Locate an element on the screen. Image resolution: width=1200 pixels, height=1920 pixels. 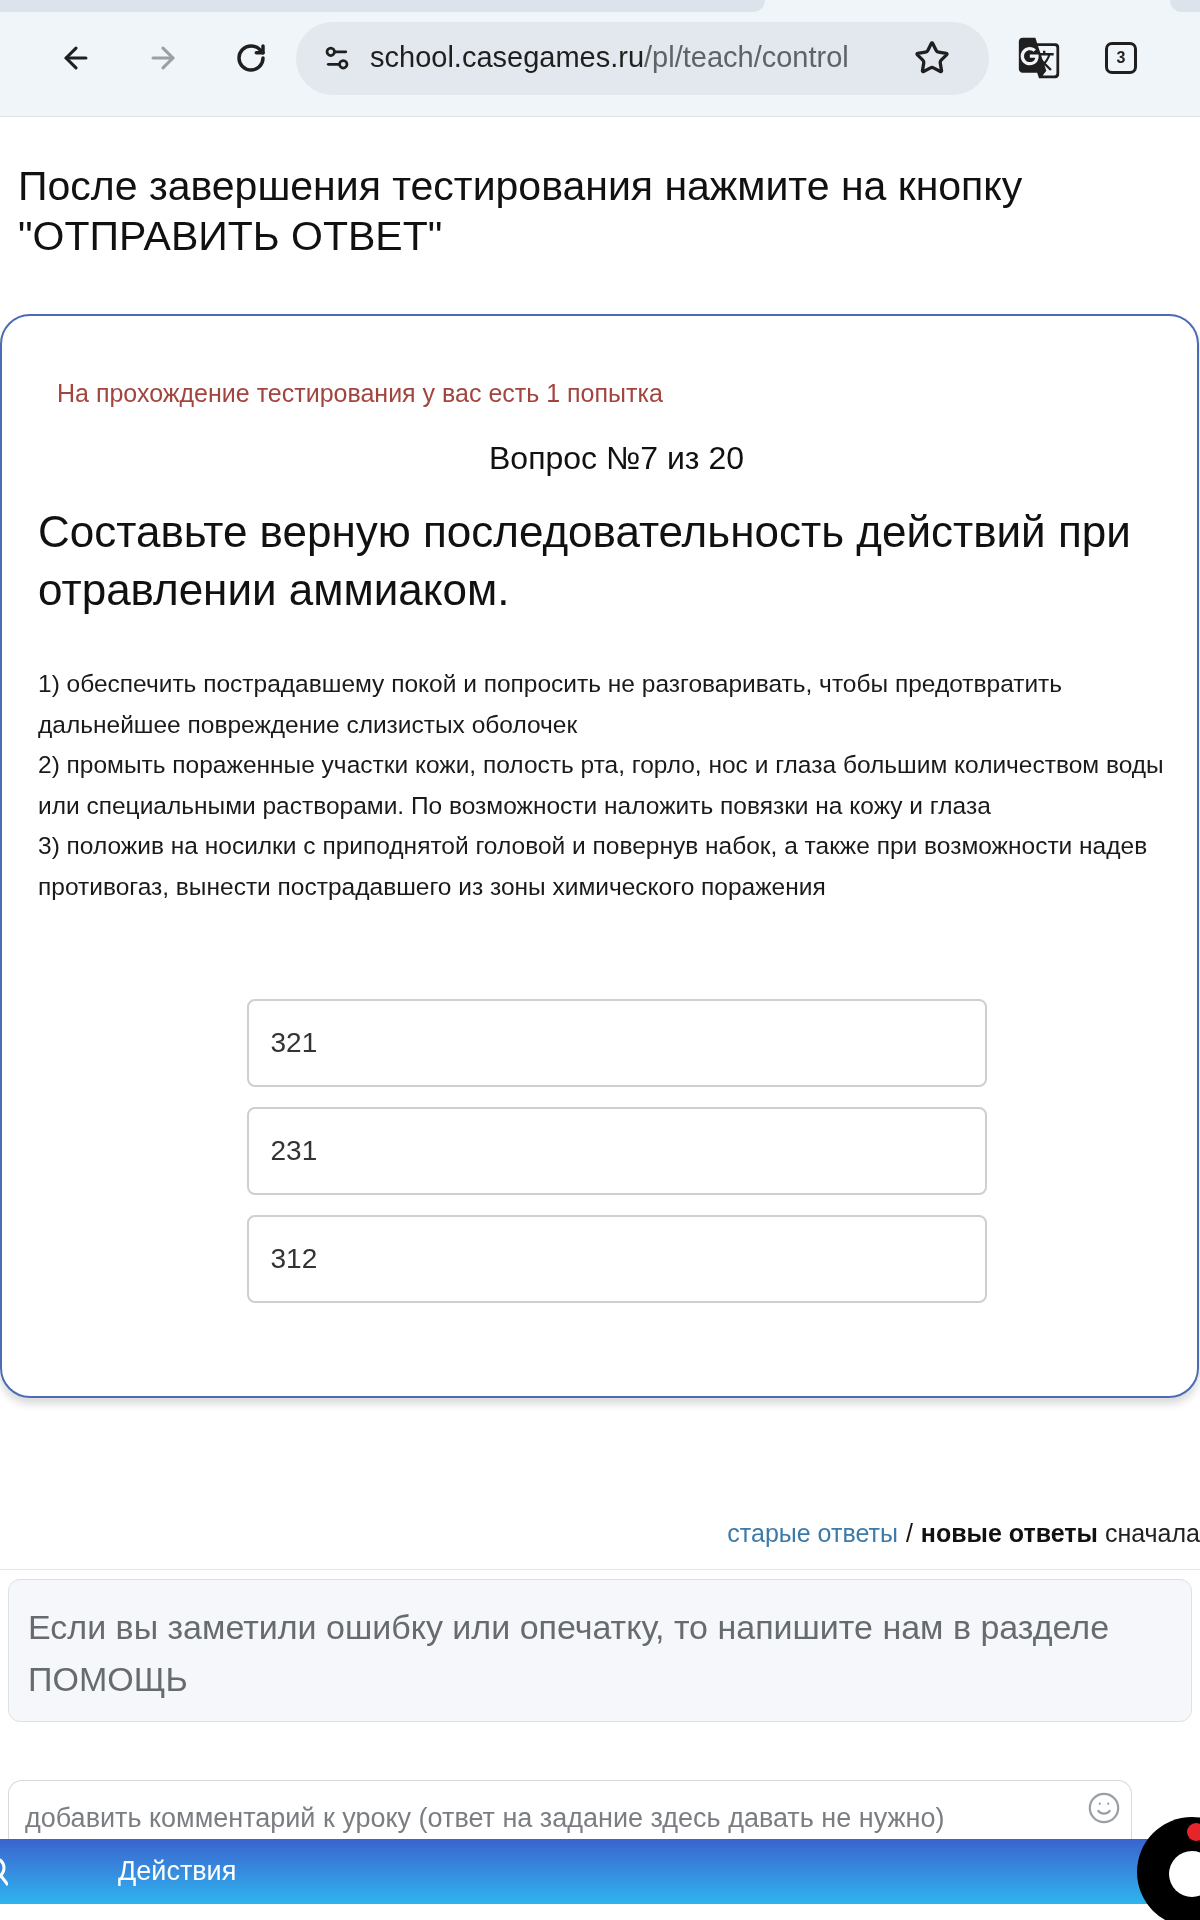
bookmark-star-icon is located at coordinates (932, 58).